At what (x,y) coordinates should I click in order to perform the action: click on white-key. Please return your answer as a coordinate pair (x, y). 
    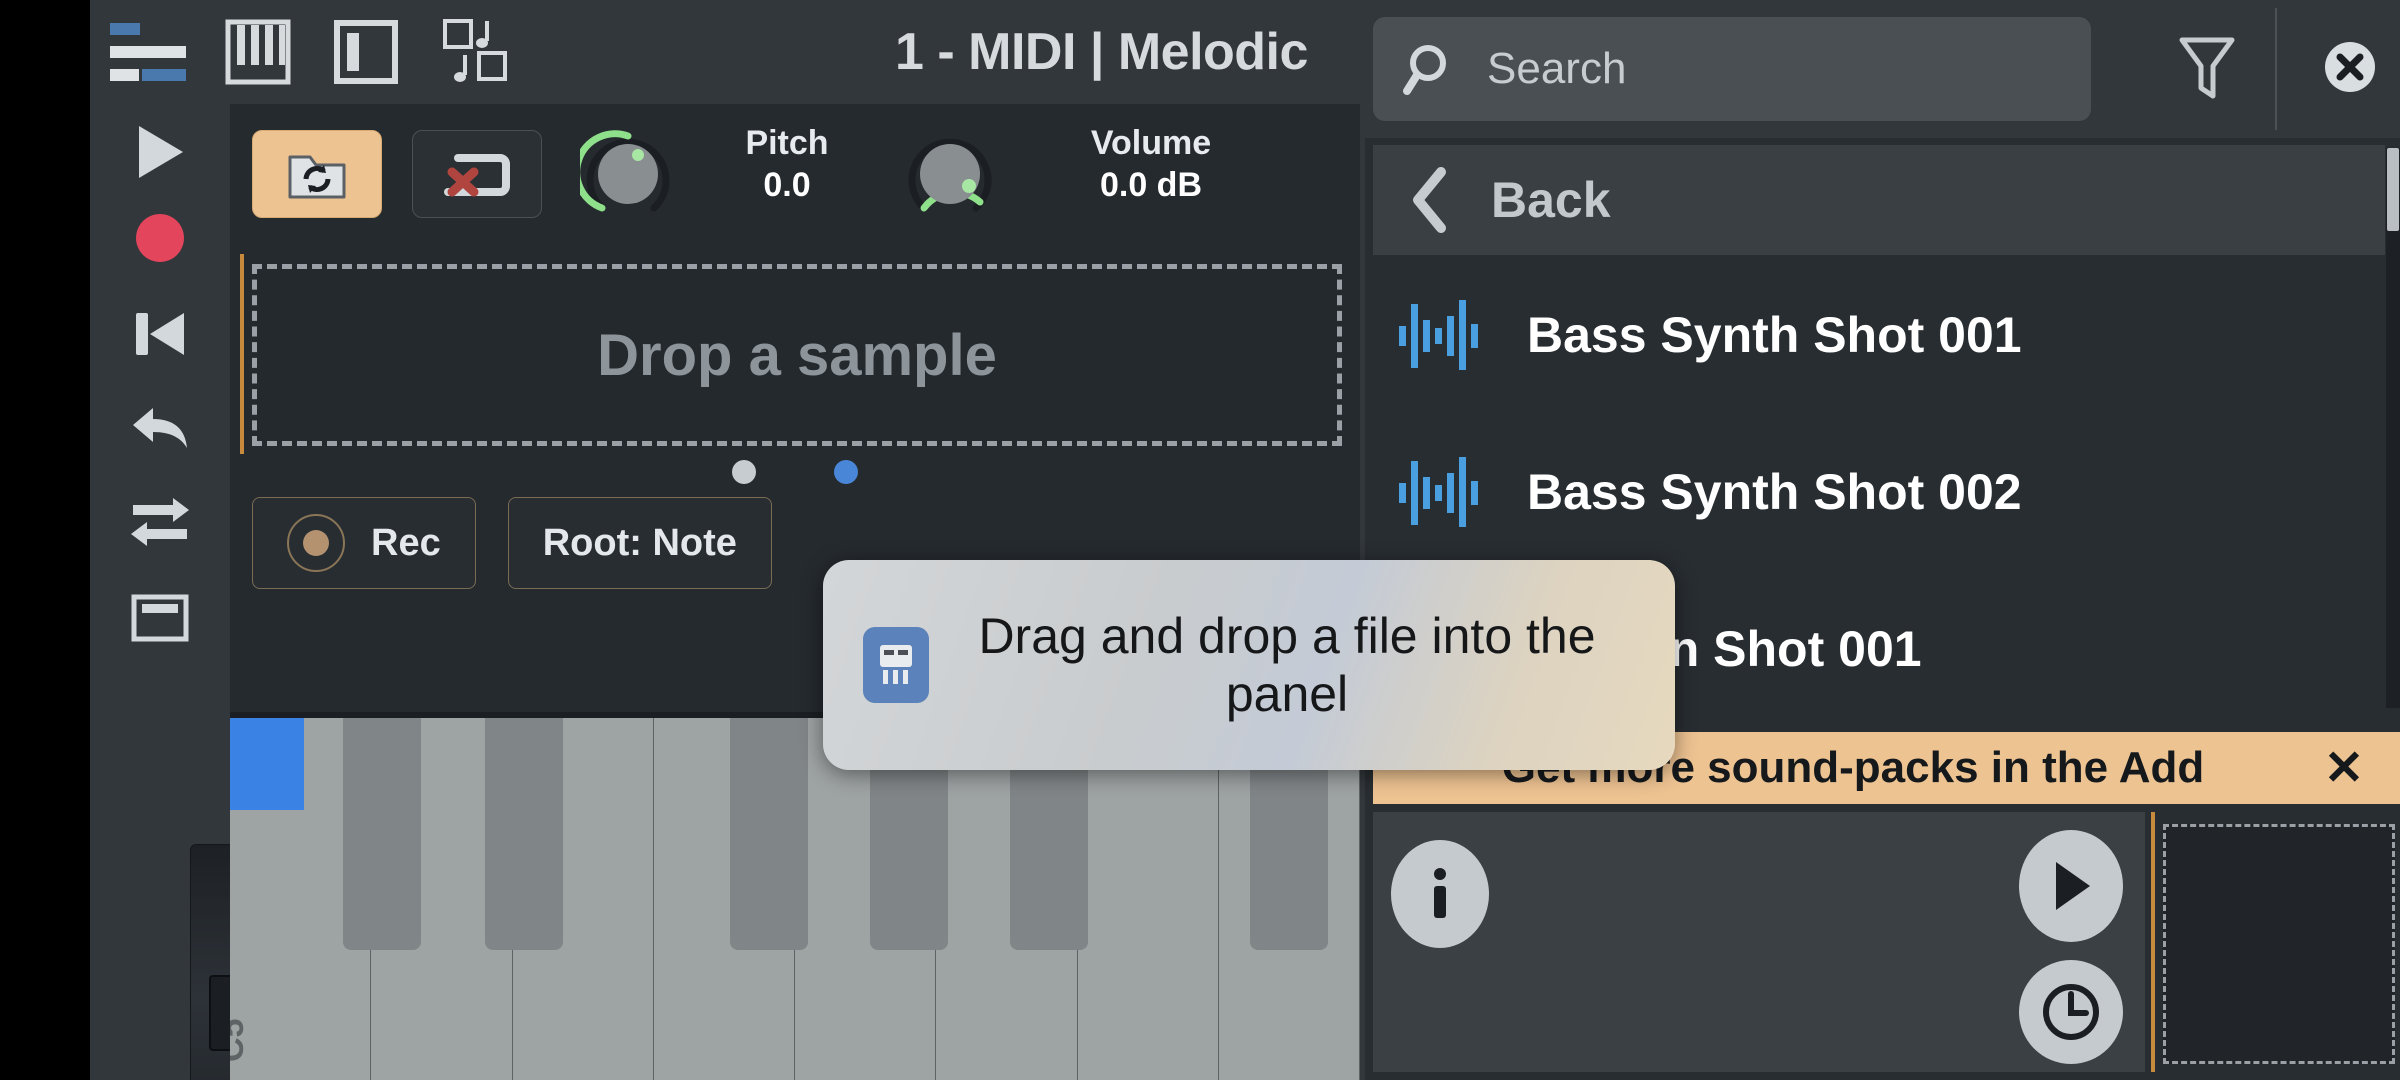
    Looking at the image, I should click on (1148, 899).